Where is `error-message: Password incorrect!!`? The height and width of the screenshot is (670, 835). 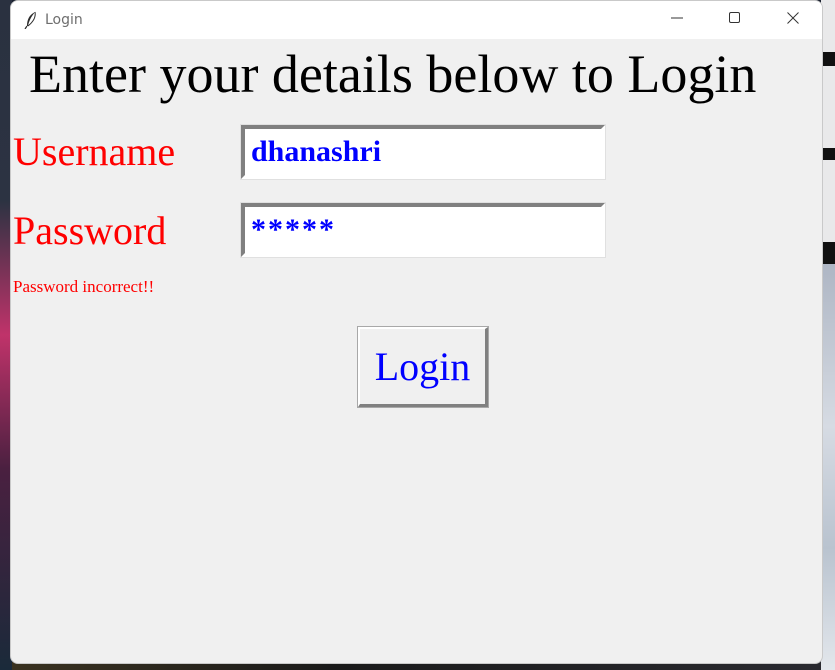 error-message: Password incorrect!! is located at coordinates (84, 286).